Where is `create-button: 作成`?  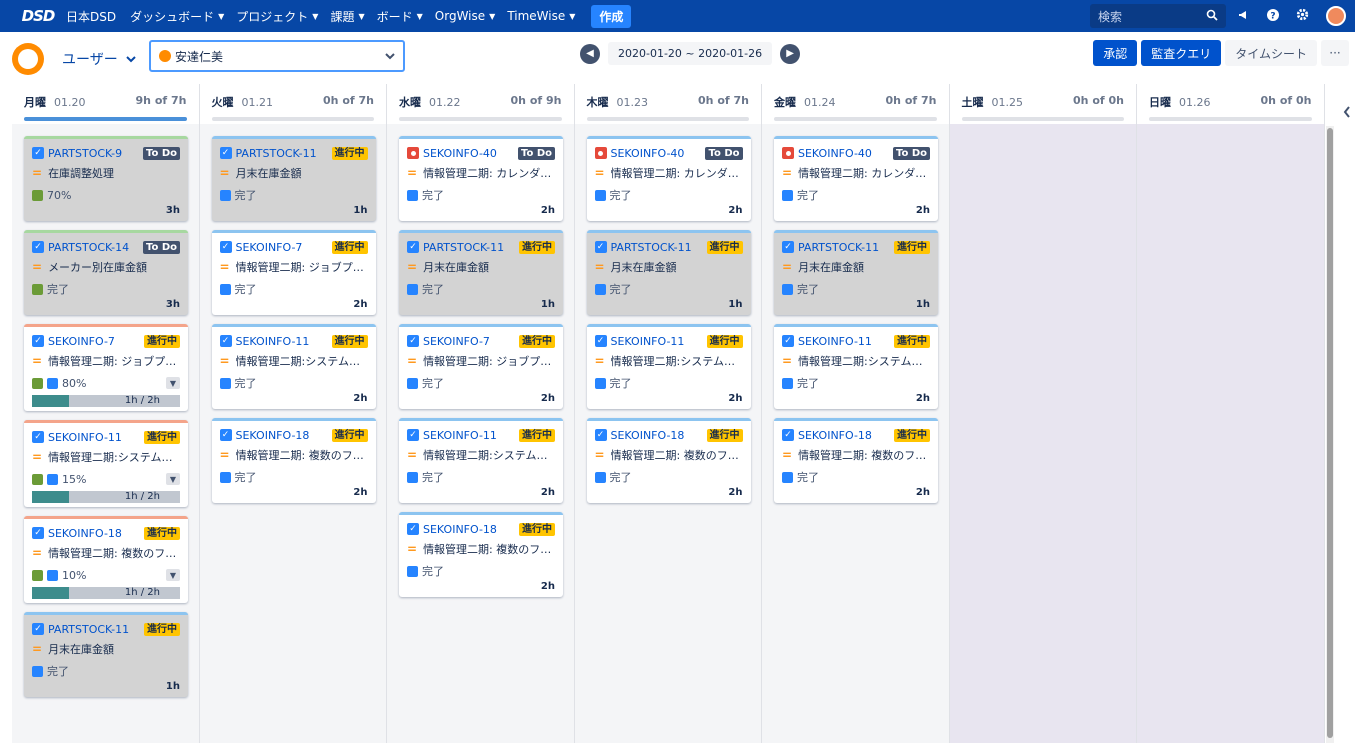
create-button: 作成 is located at coordinates (611, 16).